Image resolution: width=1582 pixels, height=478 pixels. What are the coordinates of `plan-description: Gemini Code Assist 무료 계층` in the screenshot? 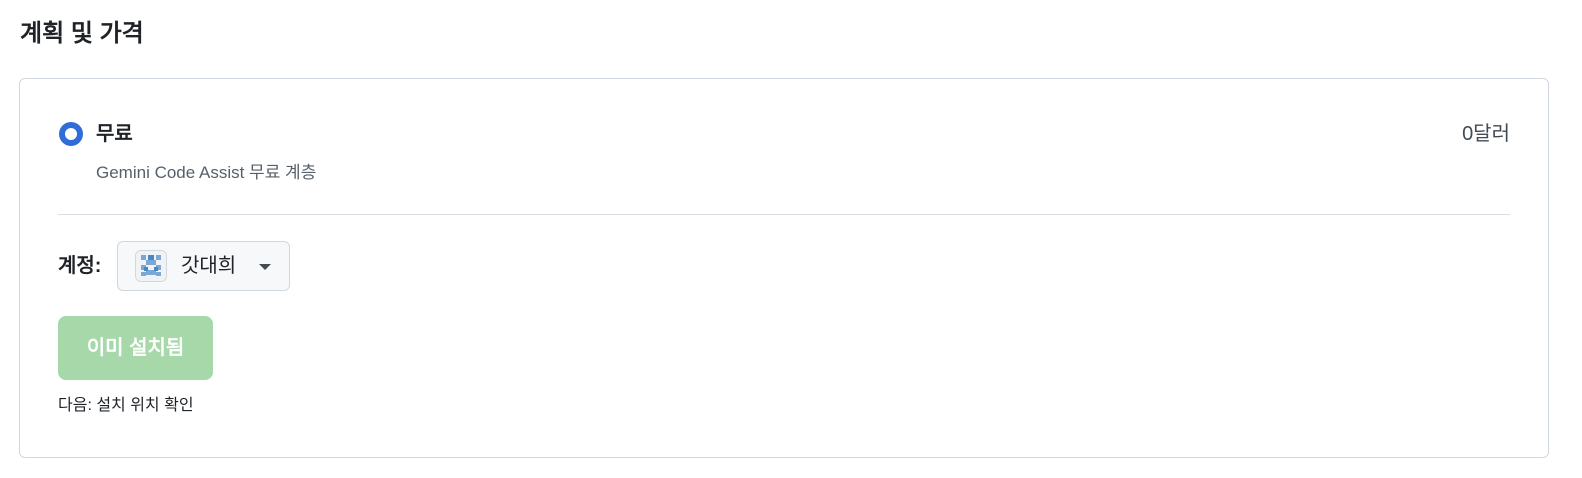 It's located at (206, 172).